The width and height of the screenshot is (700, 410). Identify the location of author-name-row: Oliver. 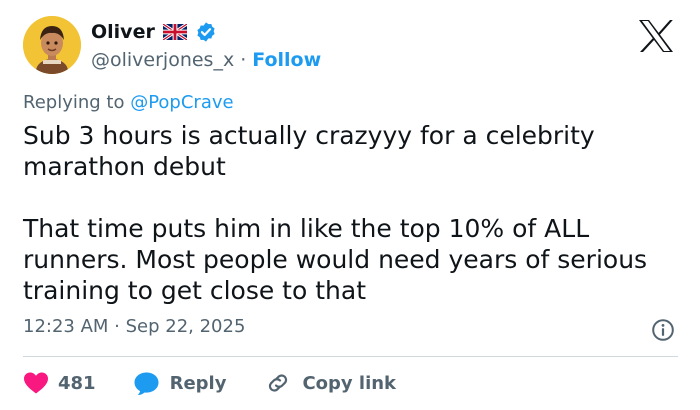
(154, 32).